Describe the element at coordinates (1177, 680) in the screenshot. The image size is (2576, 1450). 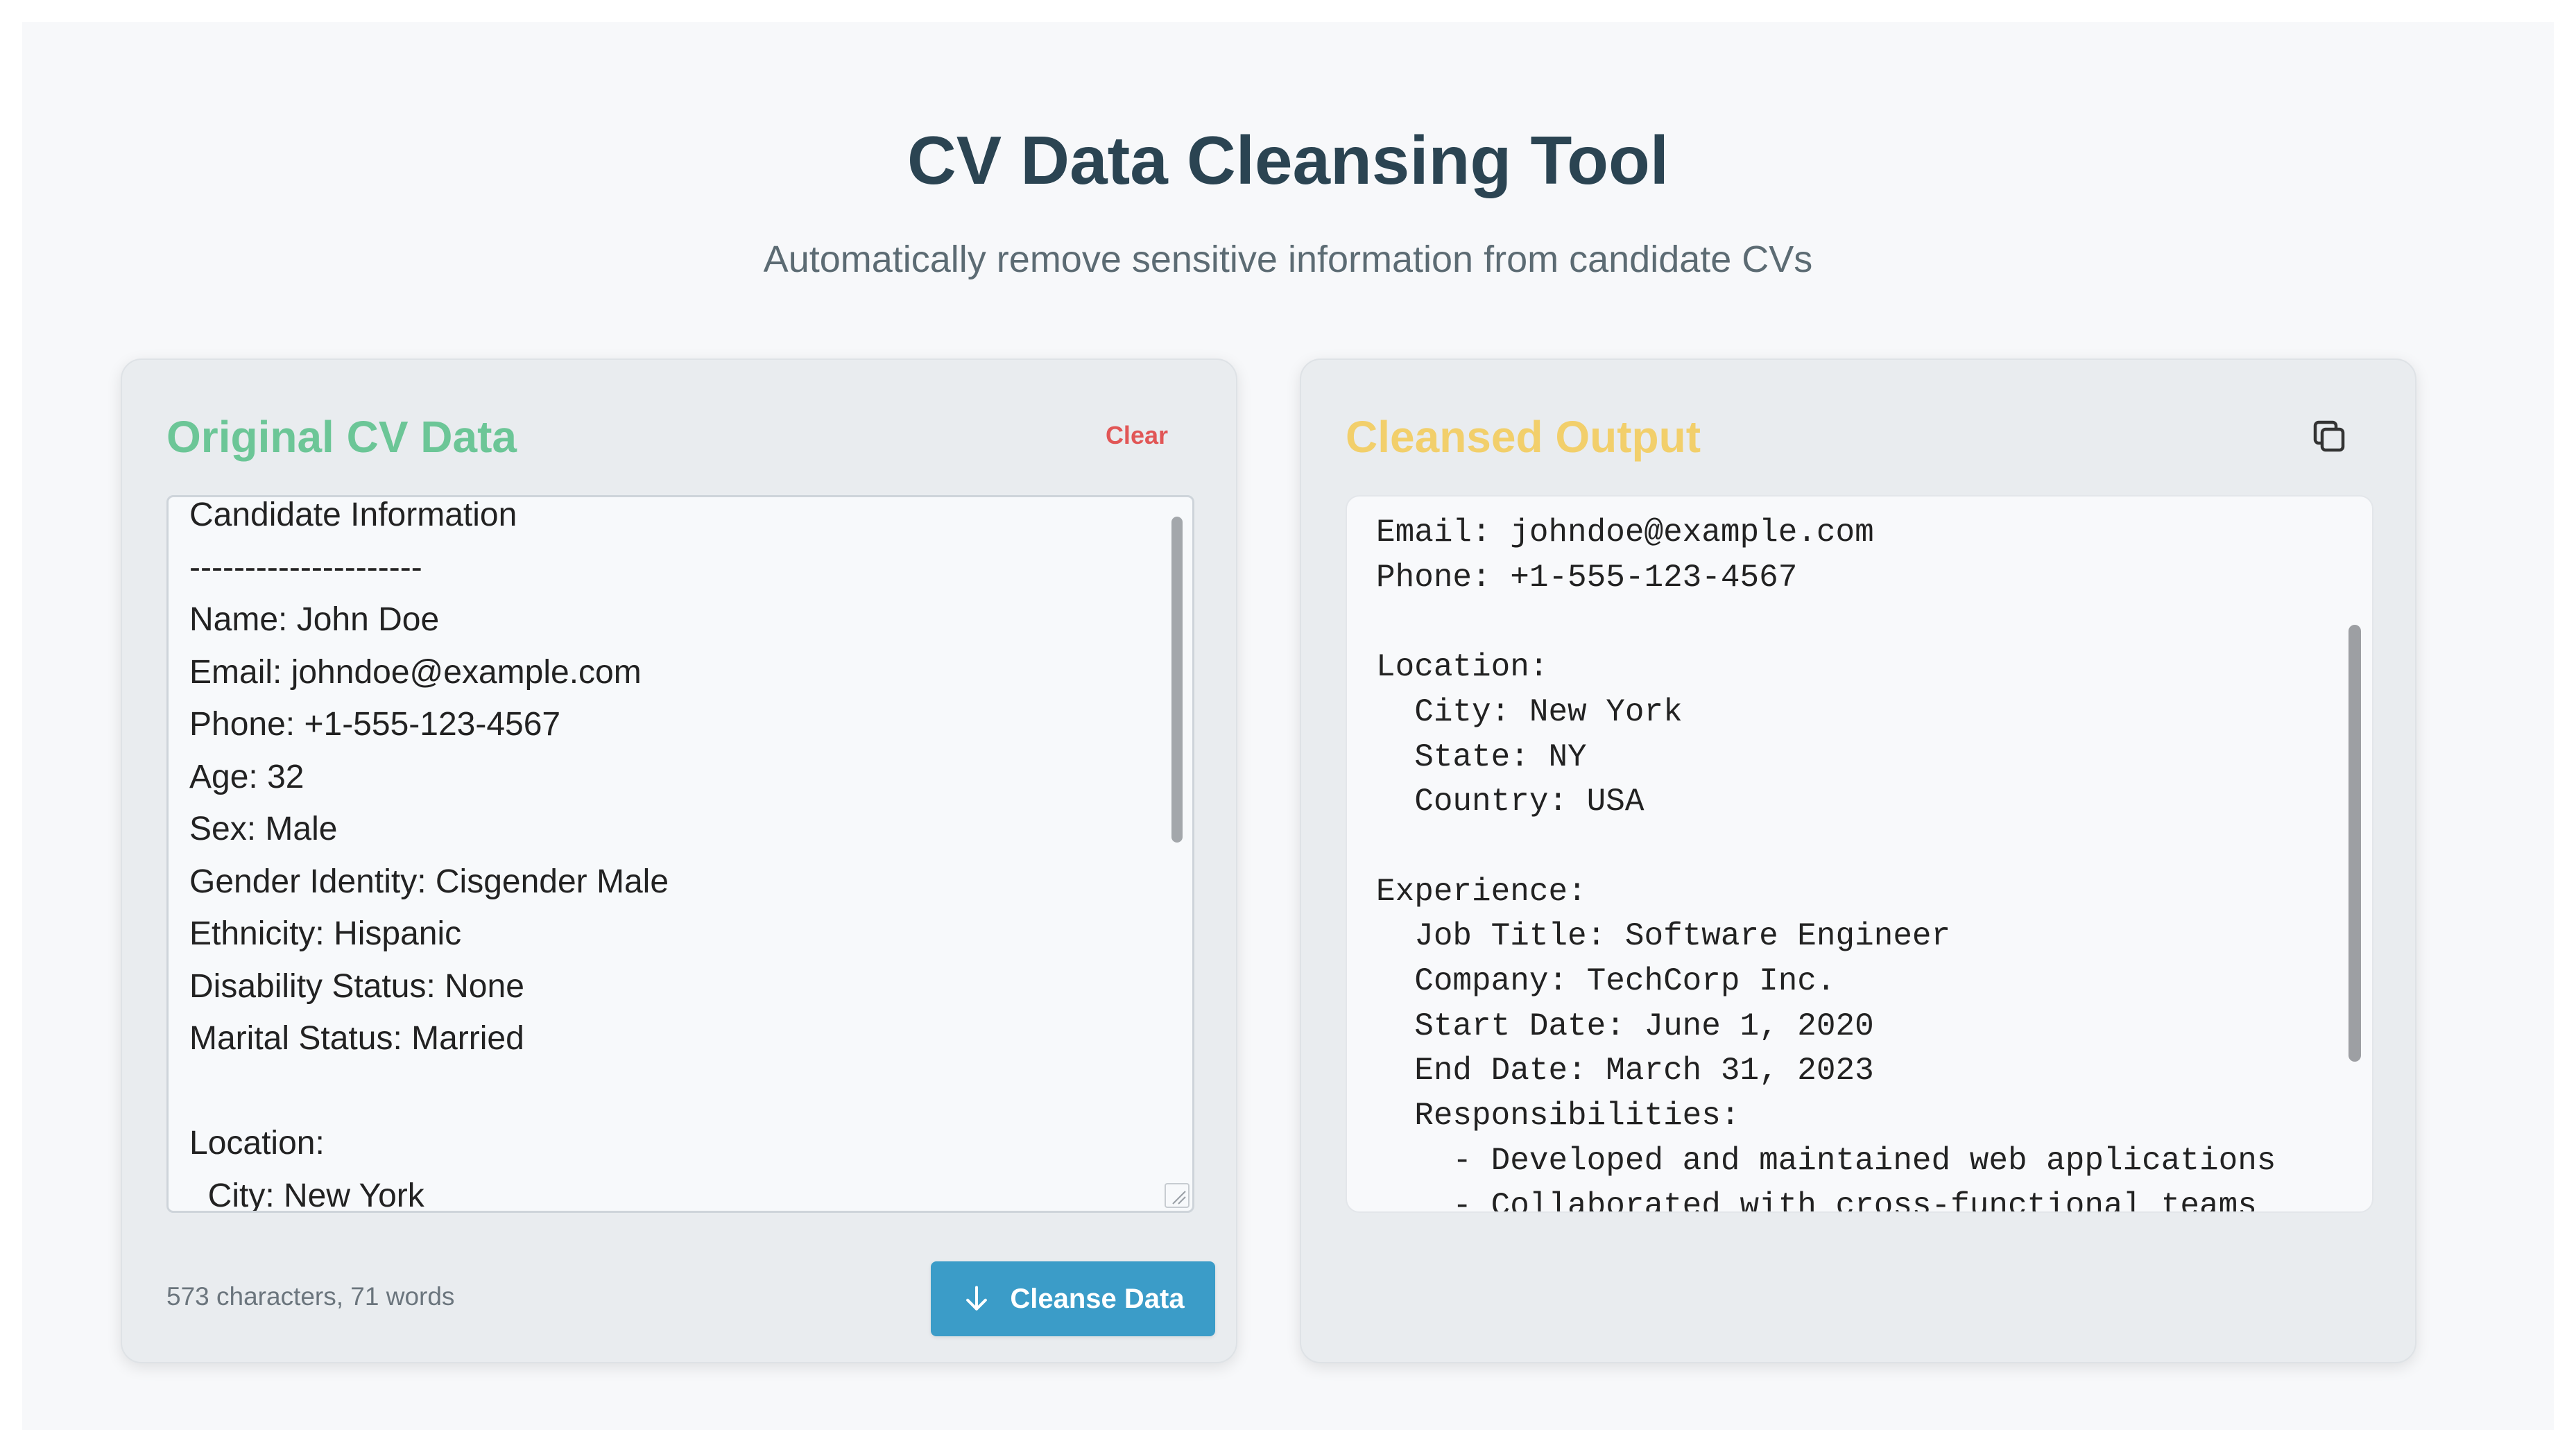
I see `input-scrollbar` at that location.